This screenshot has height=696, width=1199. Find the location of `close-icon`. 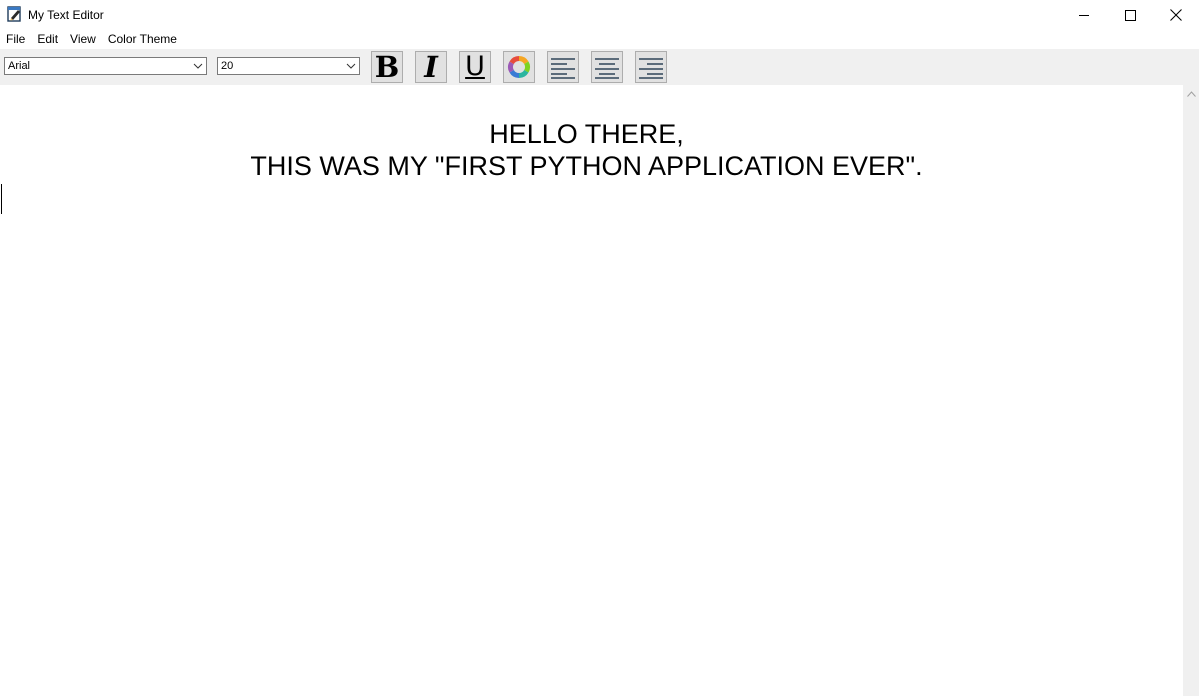

close-icon is located at coordinates (1176, 15).